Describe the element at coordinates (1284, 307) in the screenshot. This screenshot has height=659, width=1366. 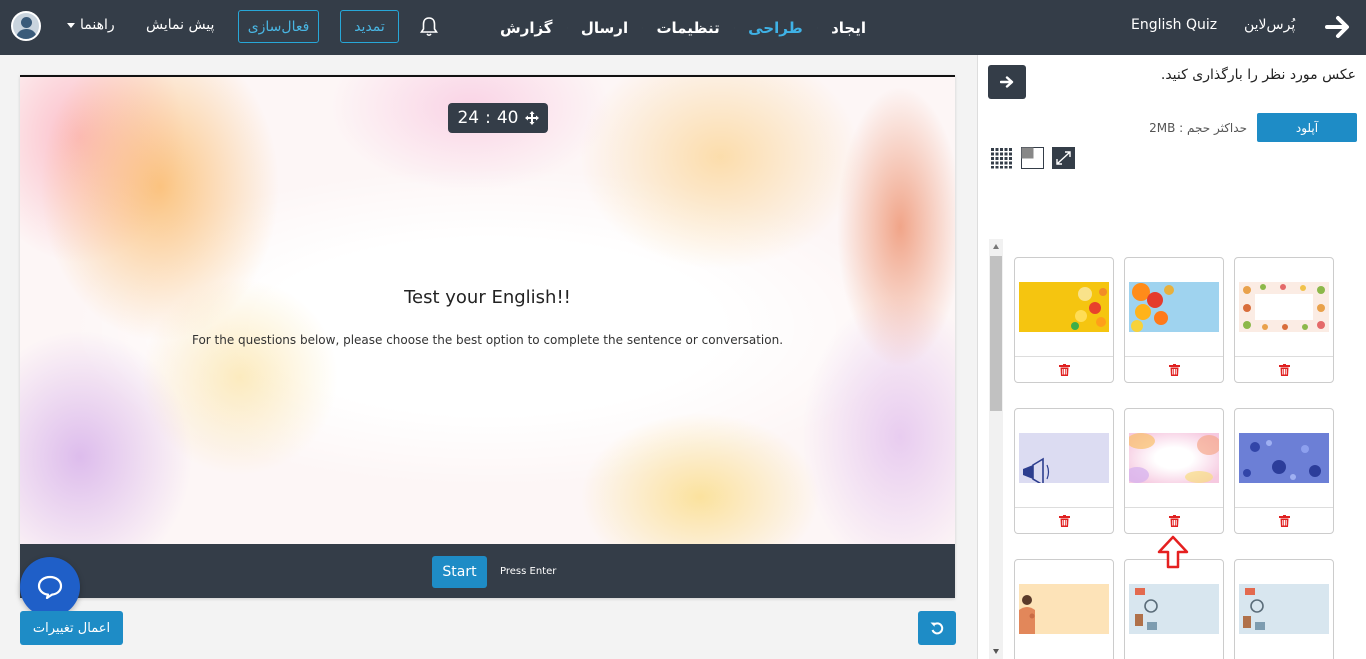
I see `thumbnail-food-frame` at that location.